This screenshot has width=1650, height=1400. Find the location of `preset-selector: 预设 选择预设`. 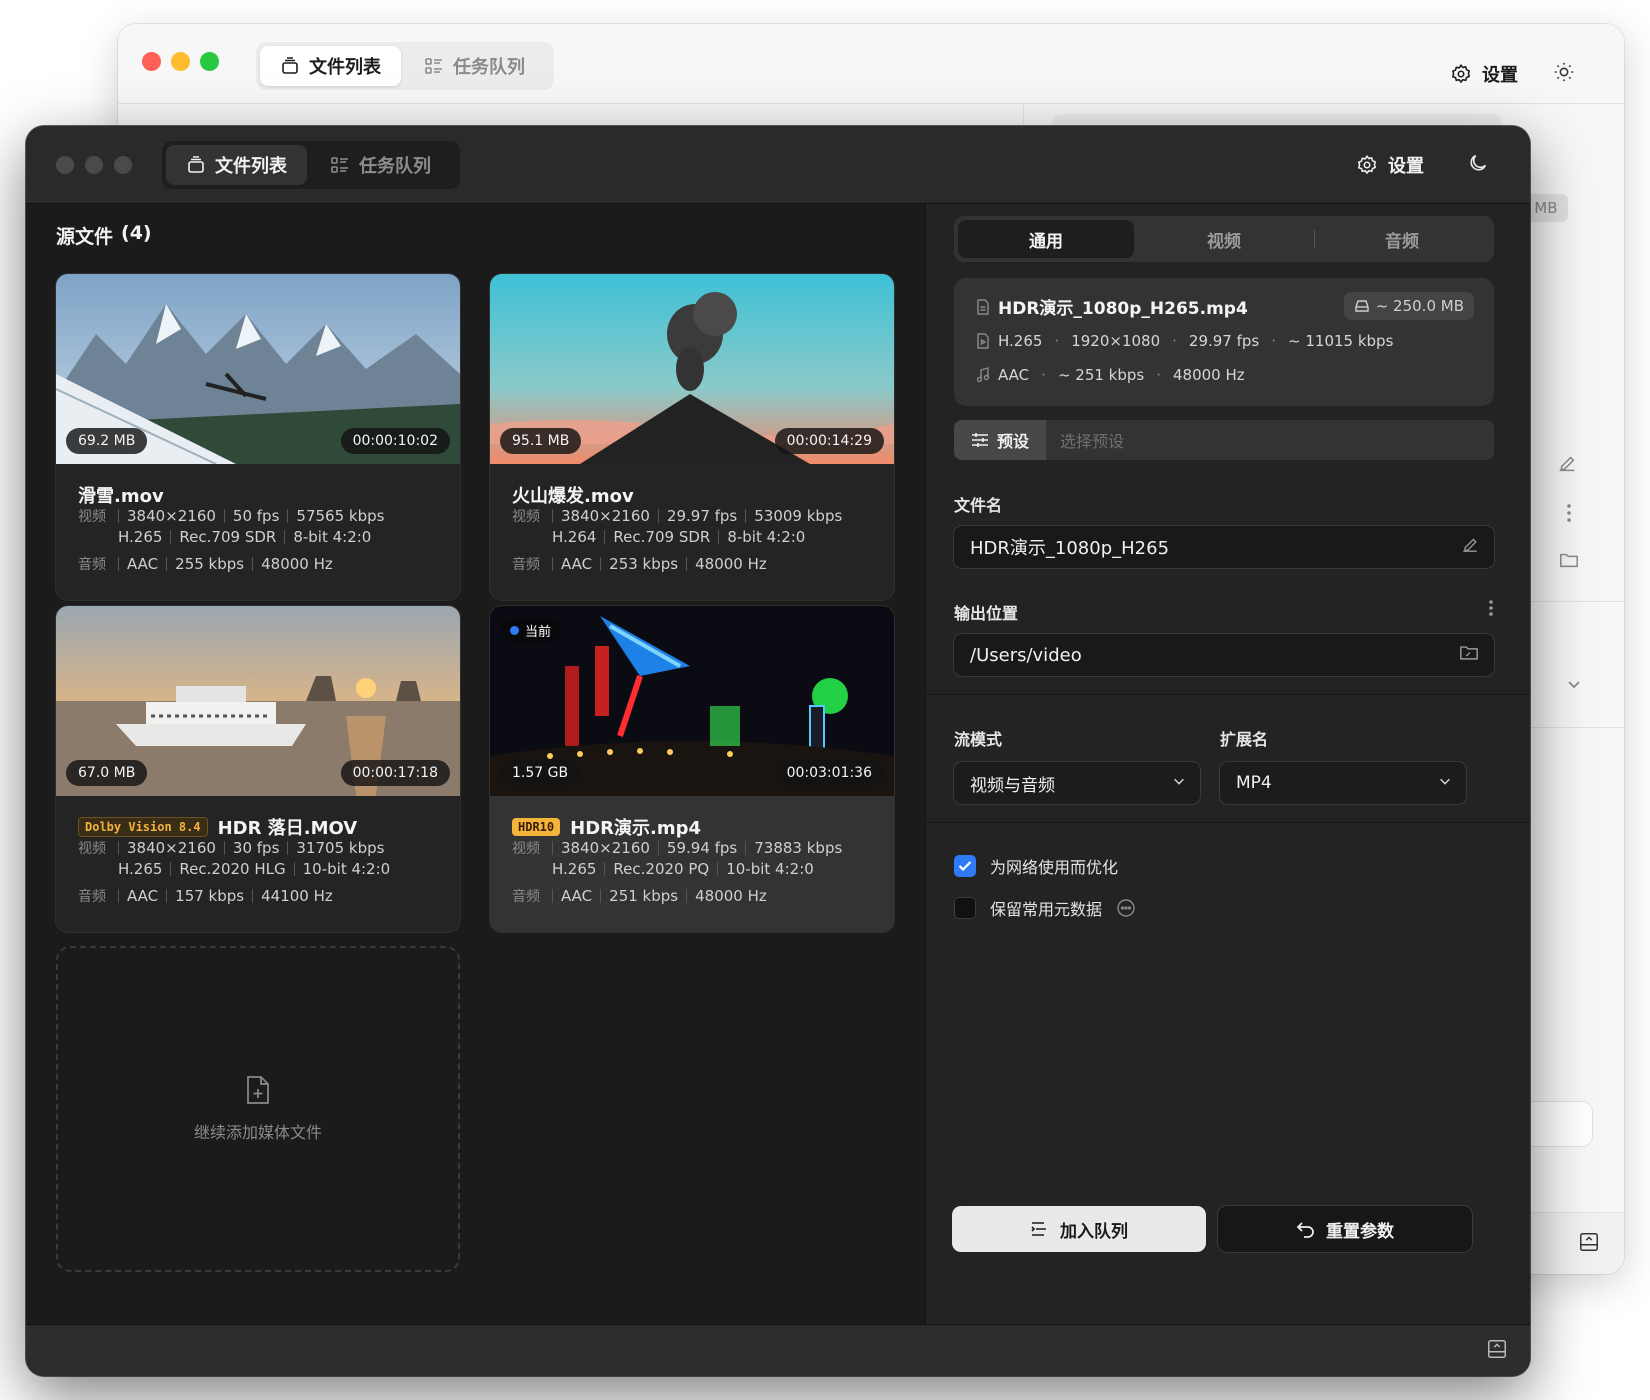

preset-selector: 预设 选择预设 is located at coordinates (1224, 440).